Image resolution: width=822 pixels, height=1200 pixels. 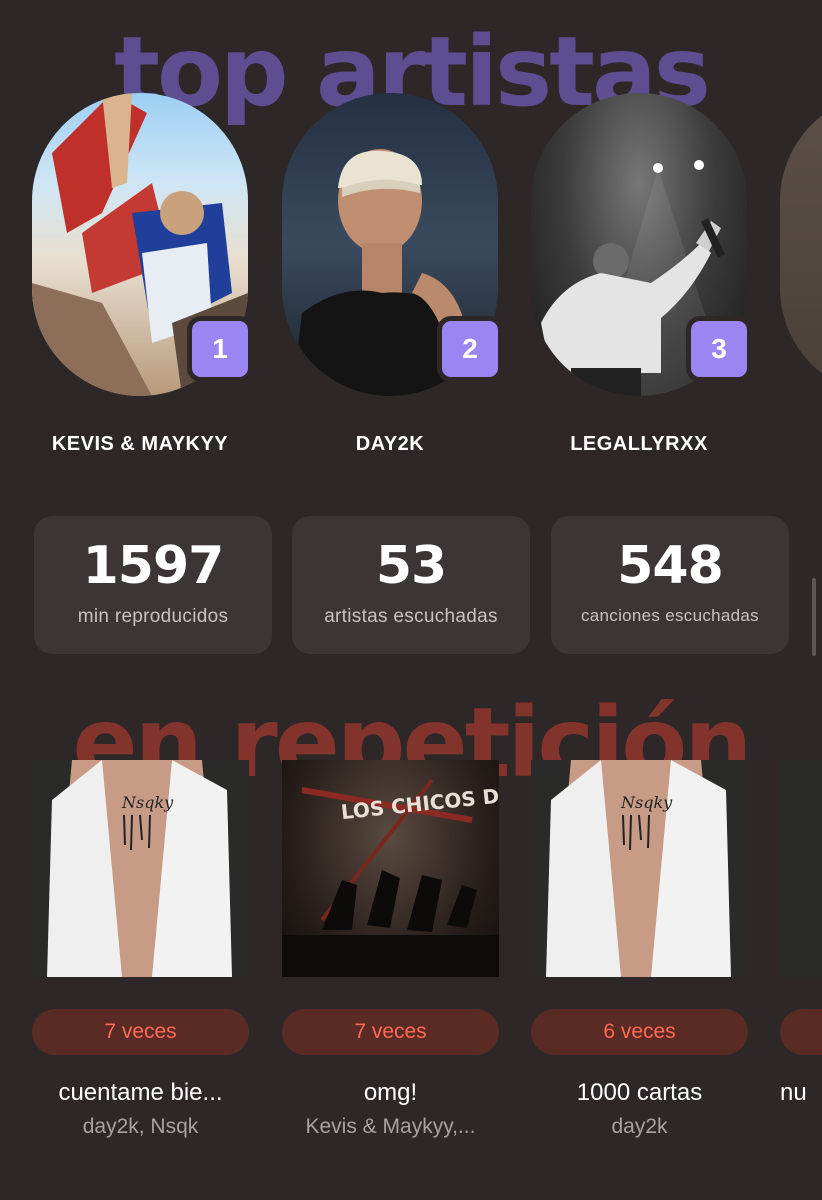 I want to click on album-art-text: LOS CHICOS DEL NORTE, so click(x=419, y=798).